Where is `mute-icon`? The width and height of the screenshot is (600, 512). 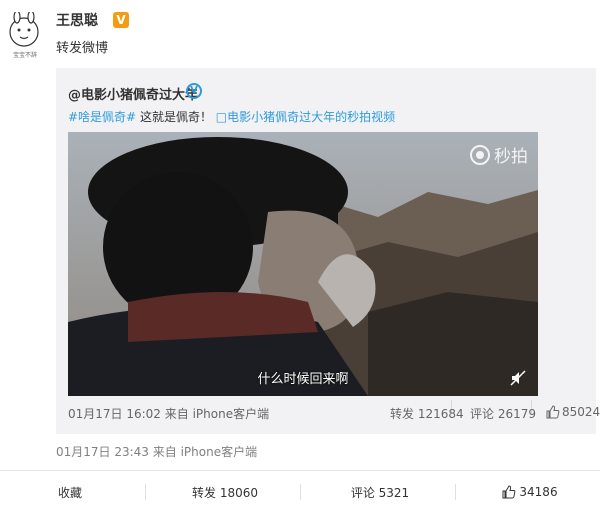 mute-icon is located at coordinates (518, 378).